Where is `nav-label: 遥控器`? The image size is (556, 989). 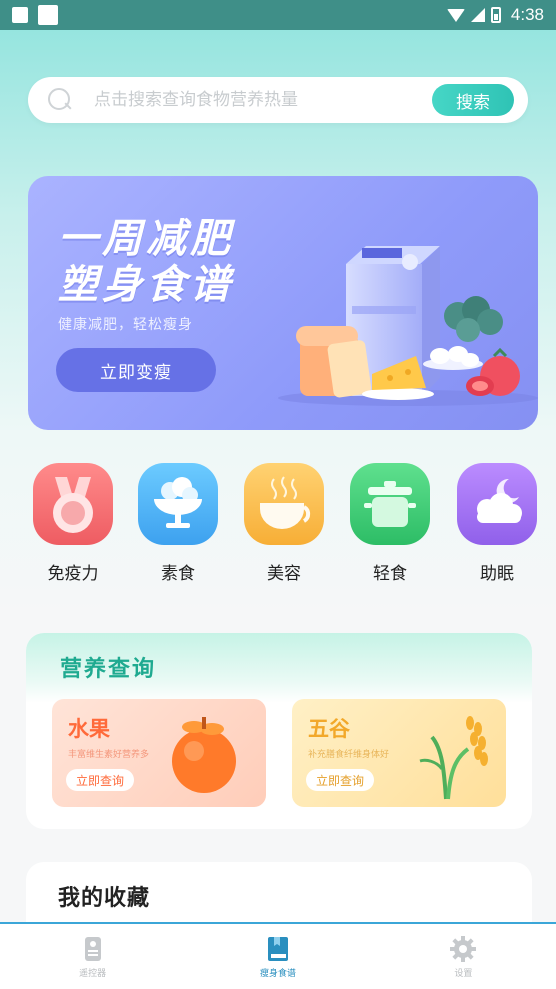
nav-label: 遥控器 is located at coordinates (93, 974).